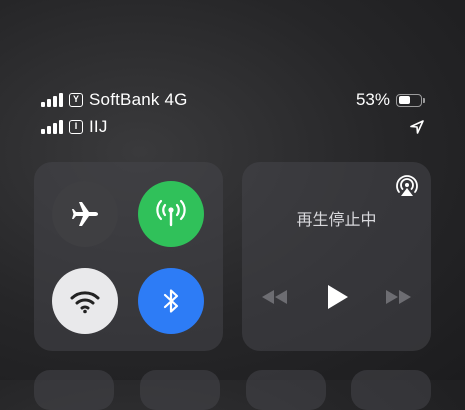 Image resolution: width=465 pixels, height=410 pixels. What do you see at coordinates (424, 100) in the screenshot?
I see `battery-cap` at bounding box center [424, 100].